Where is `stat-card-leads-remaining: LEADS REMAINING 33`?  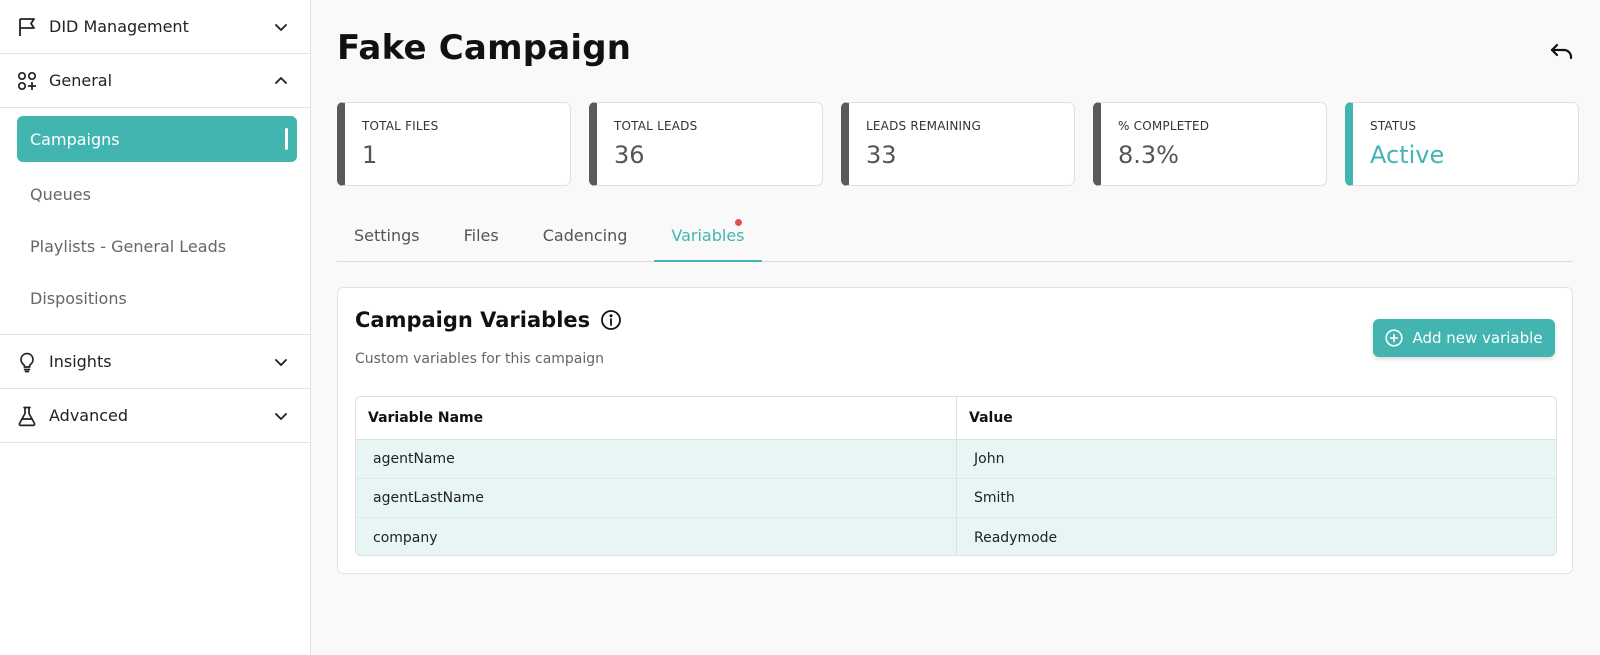 stat-card-leads-remaining: LEADS REMAINING 33 is located at coordinates (958, 144).